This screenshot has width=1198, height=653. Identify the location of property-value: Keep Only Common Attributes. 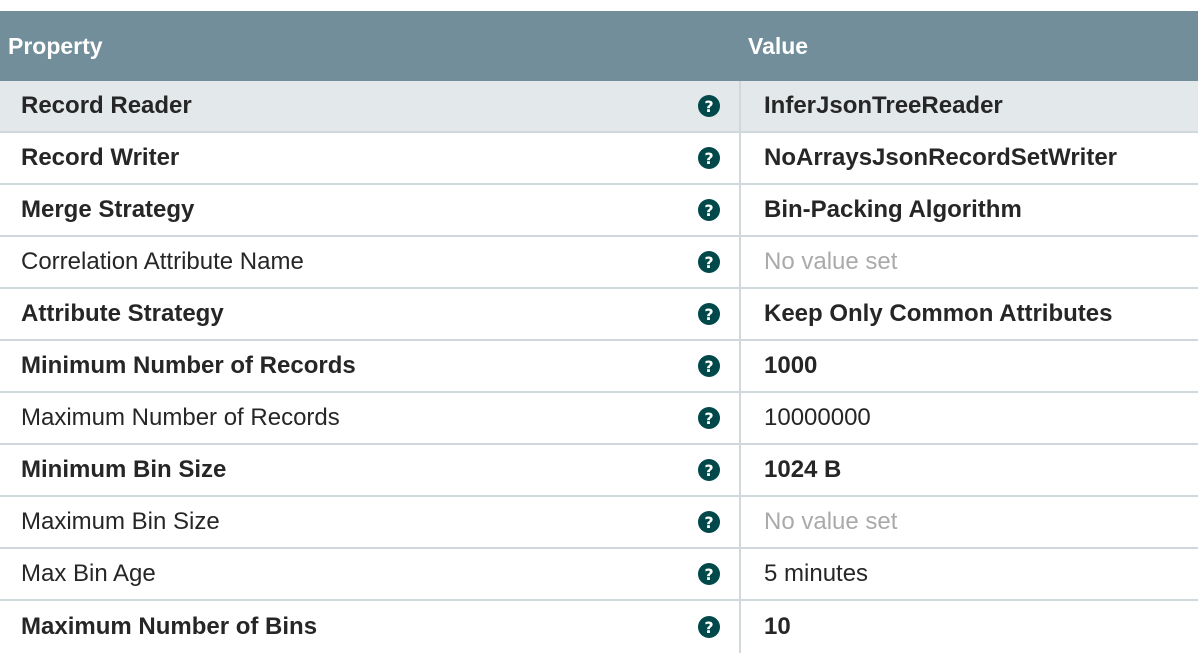
(938, 313).